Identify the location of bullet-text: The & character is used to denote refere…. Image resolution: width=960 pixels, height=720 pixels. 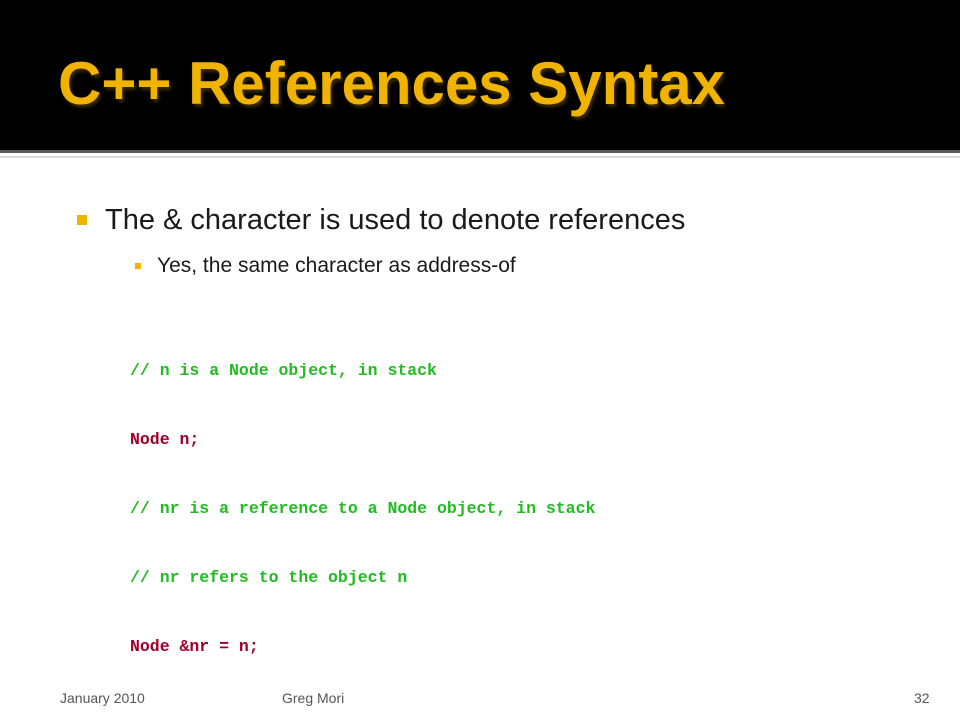
(395, 219).